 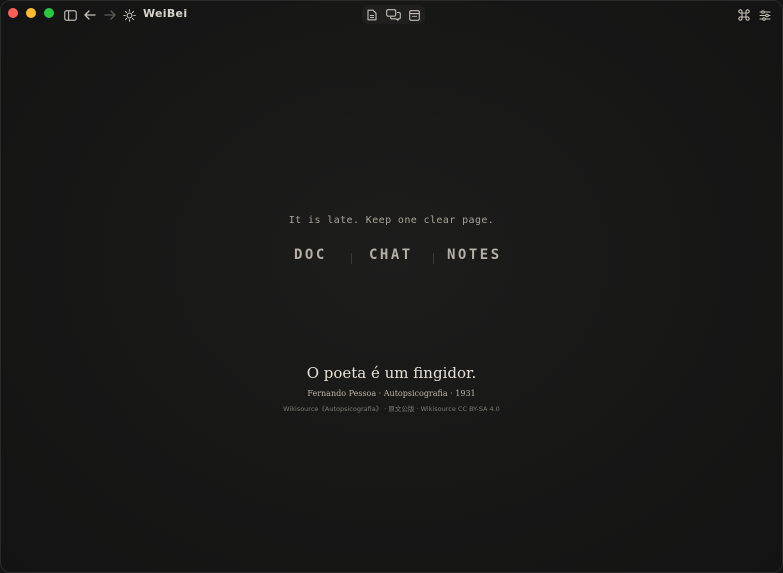 I want to click on close-window-button, so click(x=13, y=13).